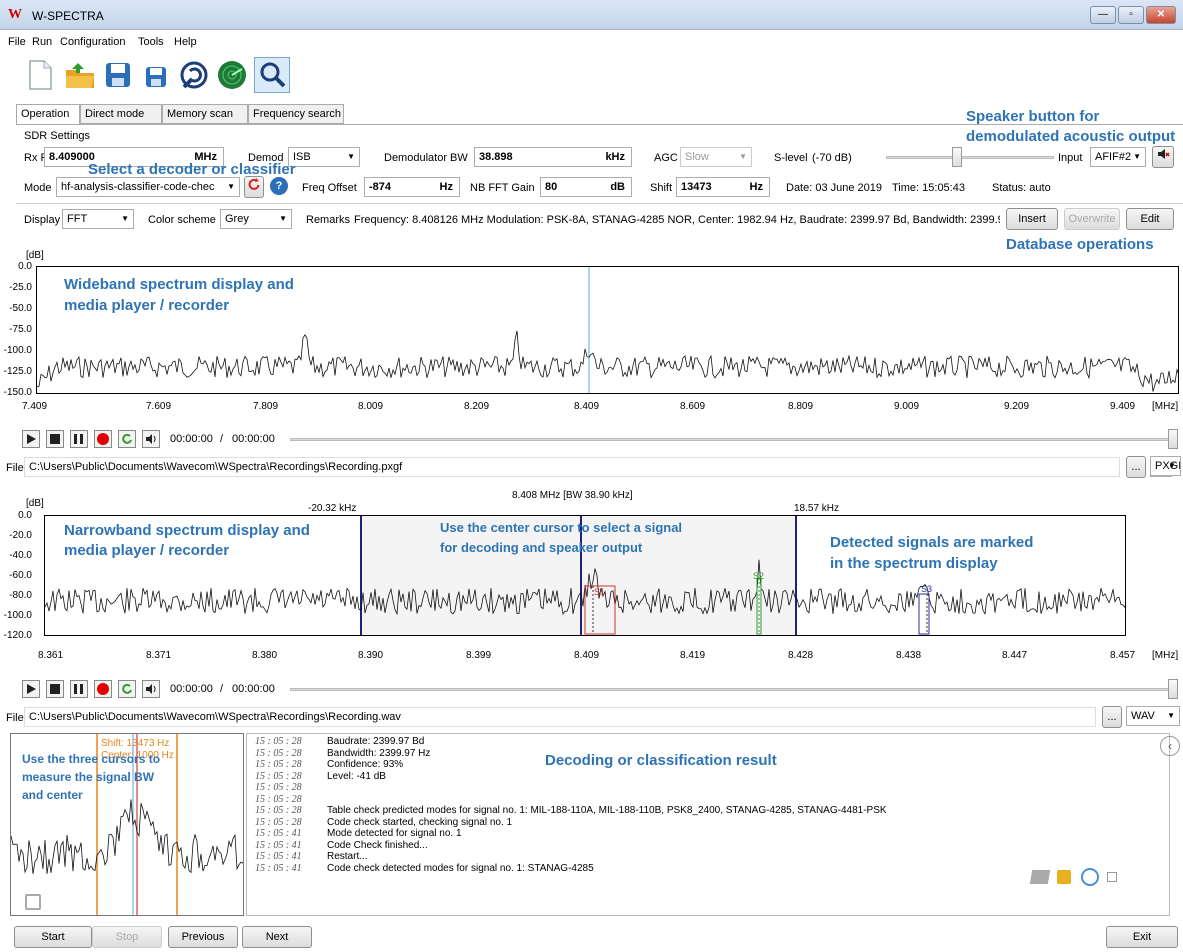 Image resolution: width=1183 pixels, height=952 pixels. I want to click on demod-bw-label: Demodulator BW, so click(426, 158).